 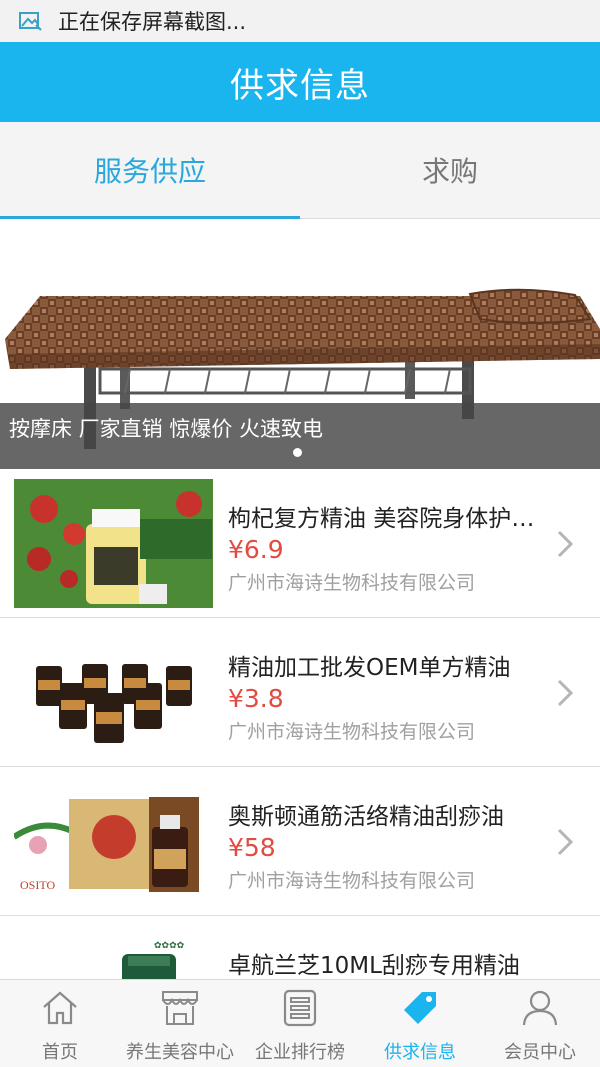 What do you see at coordinates (113, 841) in the screenshot?
I see `product-image: OSITO` at bounding box center [113, 841].